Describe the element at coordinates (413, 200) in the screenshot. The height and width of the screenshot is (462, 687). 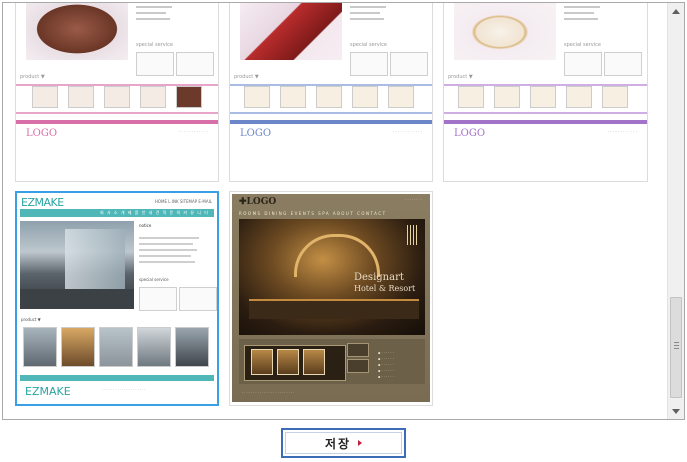
I see `top-links: · · · · · · · ·` at that location.